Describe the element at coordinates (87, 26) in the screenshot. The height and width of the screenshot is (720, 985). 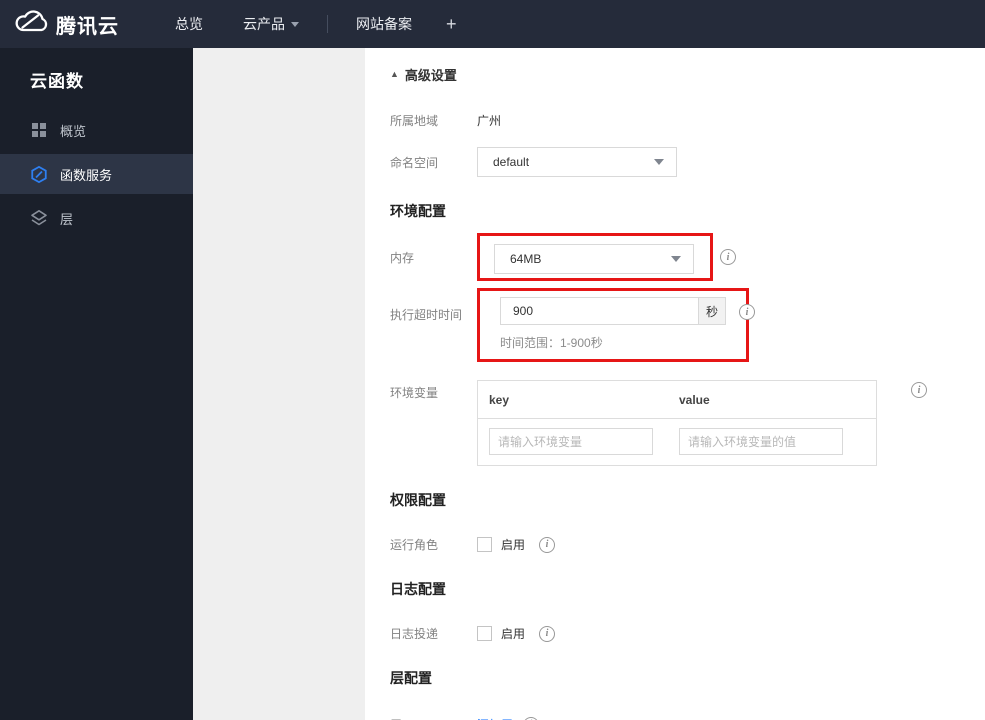
I see `logo-text: 腾讯云` at that location.